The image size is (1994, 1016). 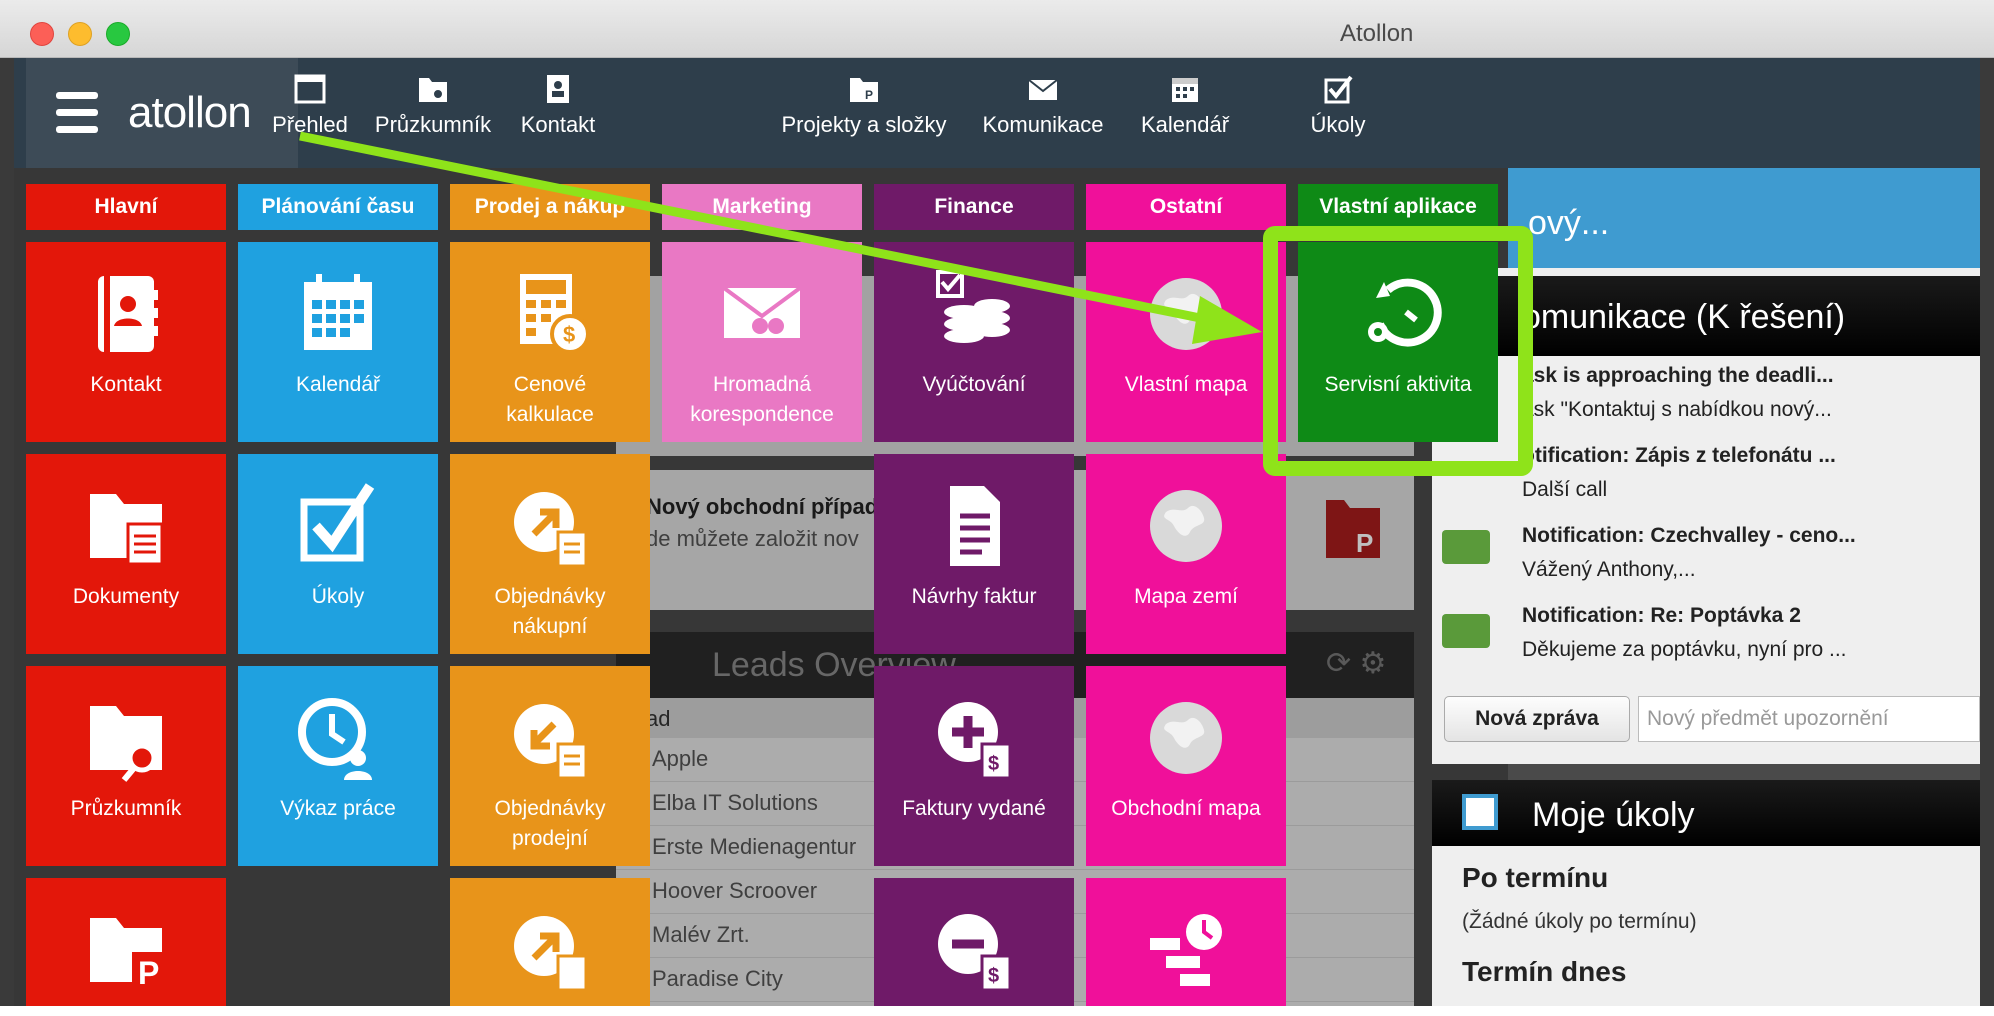 I want to click on tile-navrhy-faktur: Návrhy faktur, so click(x=974, y=554).